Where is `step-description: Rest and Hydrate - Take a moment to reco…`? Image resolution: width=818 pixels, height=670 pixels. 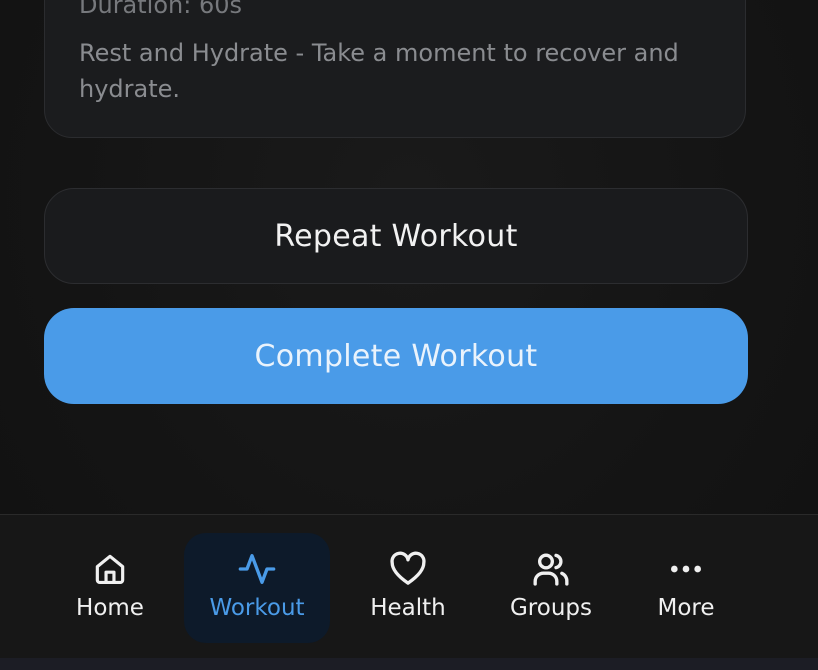
step-description: Rest and Hydrate - Take a moment to reco… is located at coordinates (379, 71).